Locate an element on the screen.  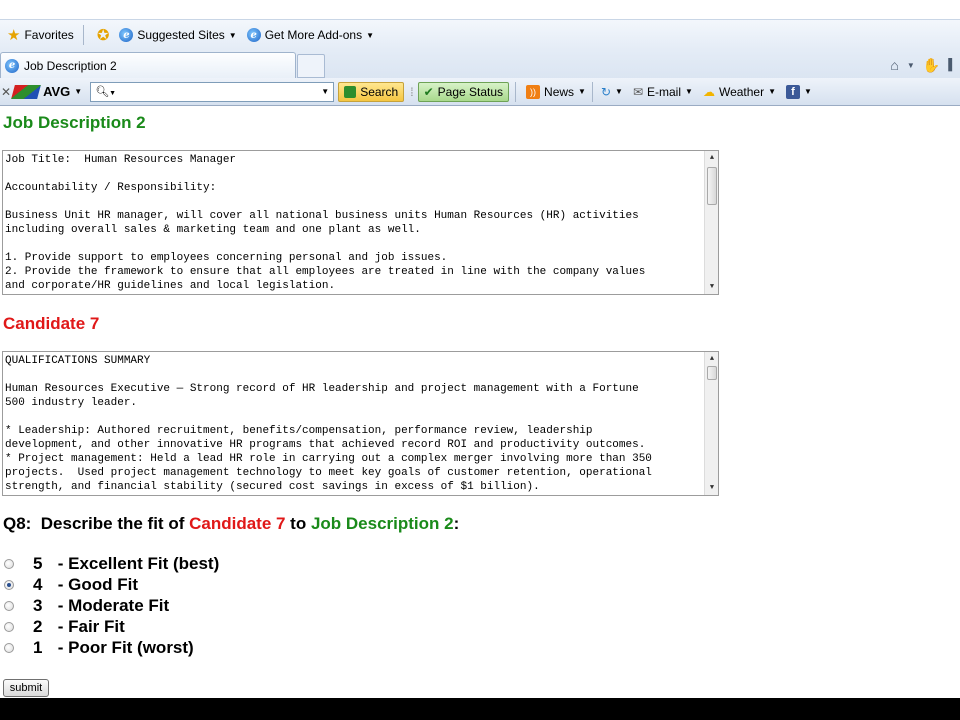
get-addons-label: Get More Add-ons is located at coordinates (313, 35).